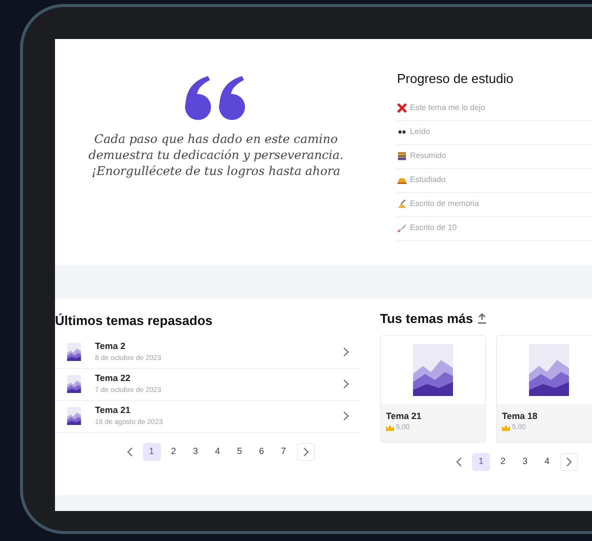 The width and height of the screenshot is (592, 541). Describe the element at coordinates (134, 321) in the screenshot. I see `section-title: Últimos temas repasados` at that location.